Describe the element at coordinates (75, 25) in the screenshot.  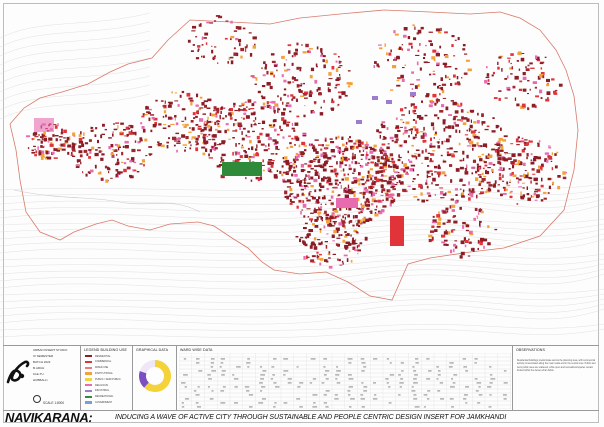
I see `contour-line` at that location.